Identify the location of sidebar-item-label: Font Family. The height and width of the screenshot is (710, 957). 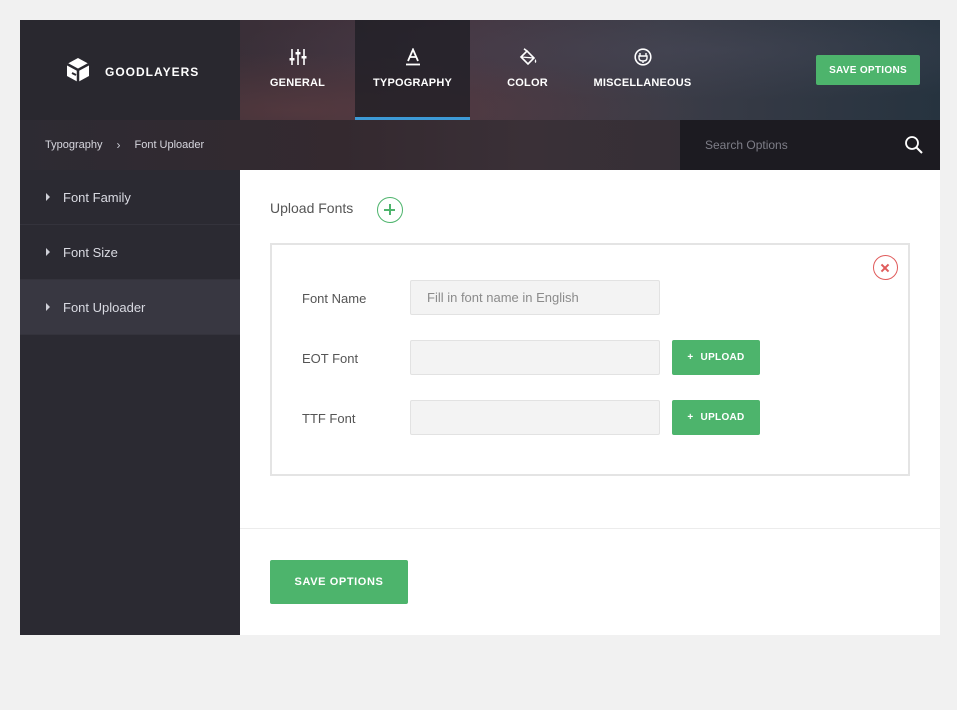
(97, 197).